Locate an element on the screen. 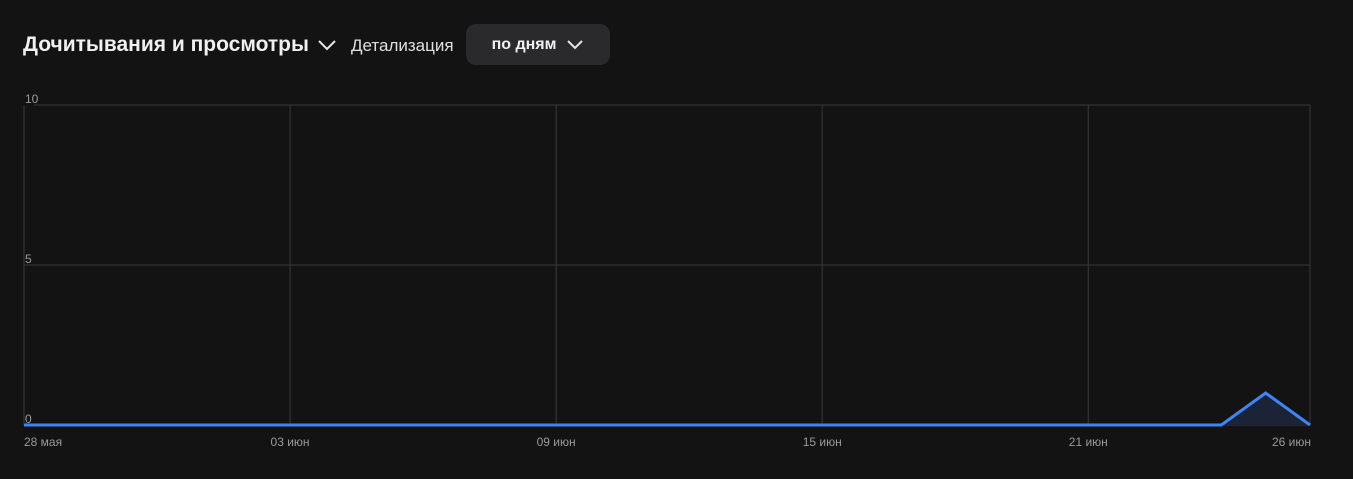 The width and height of the screenshot is (1353, 479). series-line is located at coordinates (667, 409).